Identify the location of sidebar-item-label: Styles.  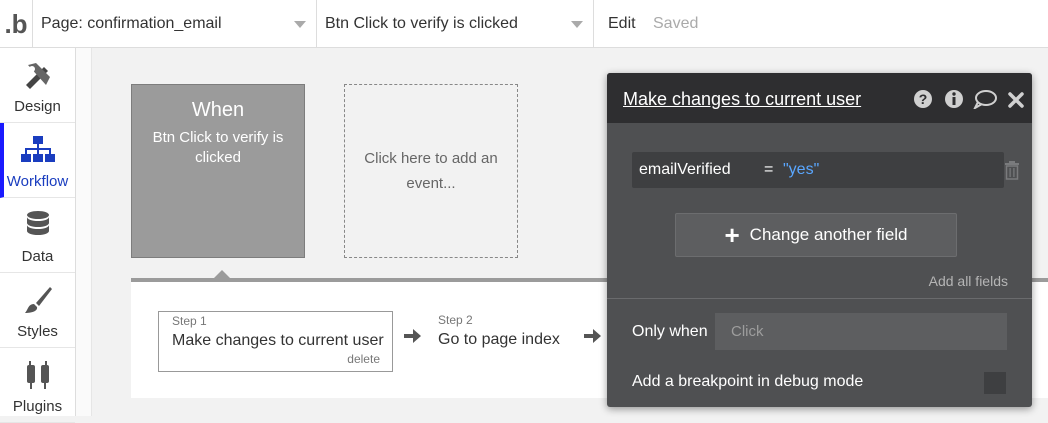
(37, 331).